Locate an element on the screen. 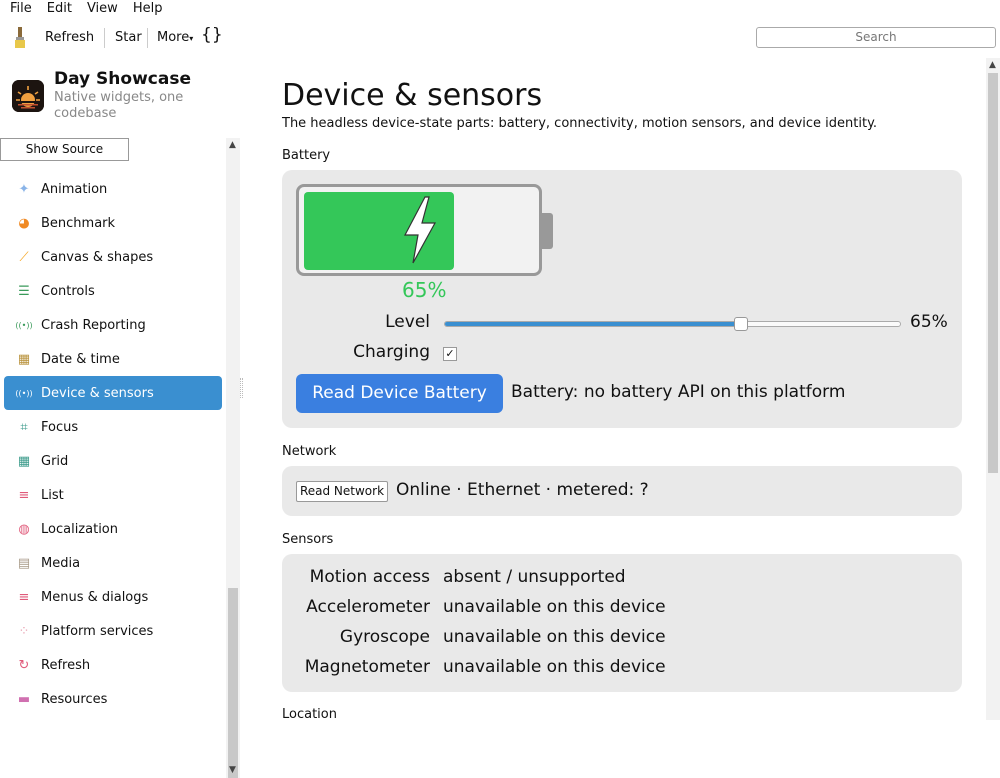 The height and width of the screenshot is (778, 1000). charging-label: Charging is located at coordinates (391, 352).